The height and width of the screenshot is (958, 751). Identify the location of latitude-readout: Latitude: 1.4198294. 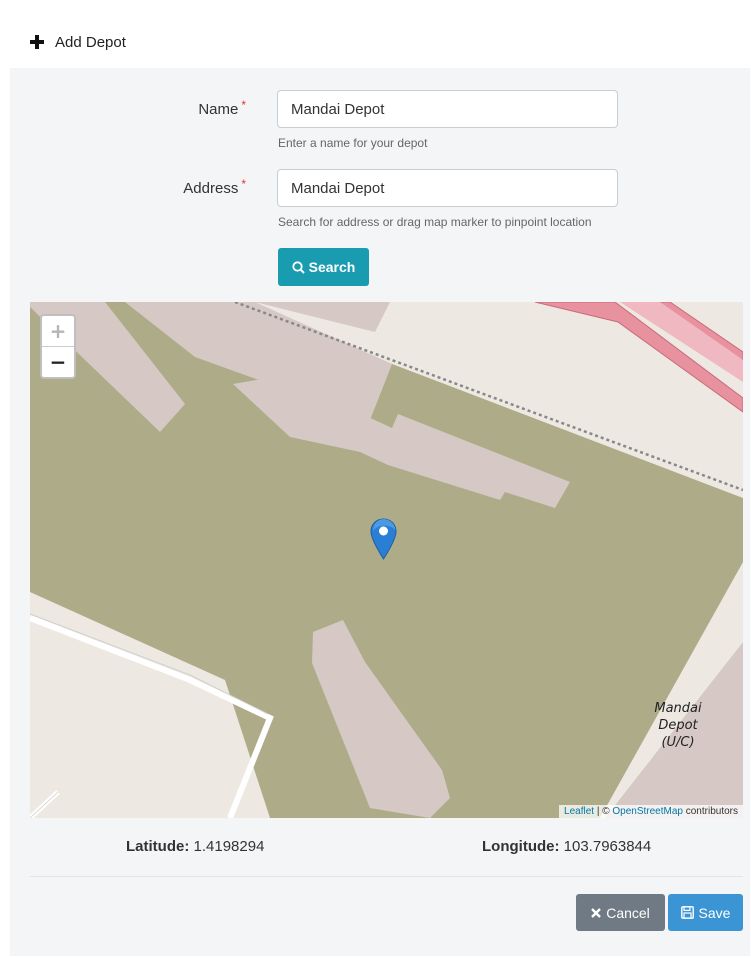
(195, 846).